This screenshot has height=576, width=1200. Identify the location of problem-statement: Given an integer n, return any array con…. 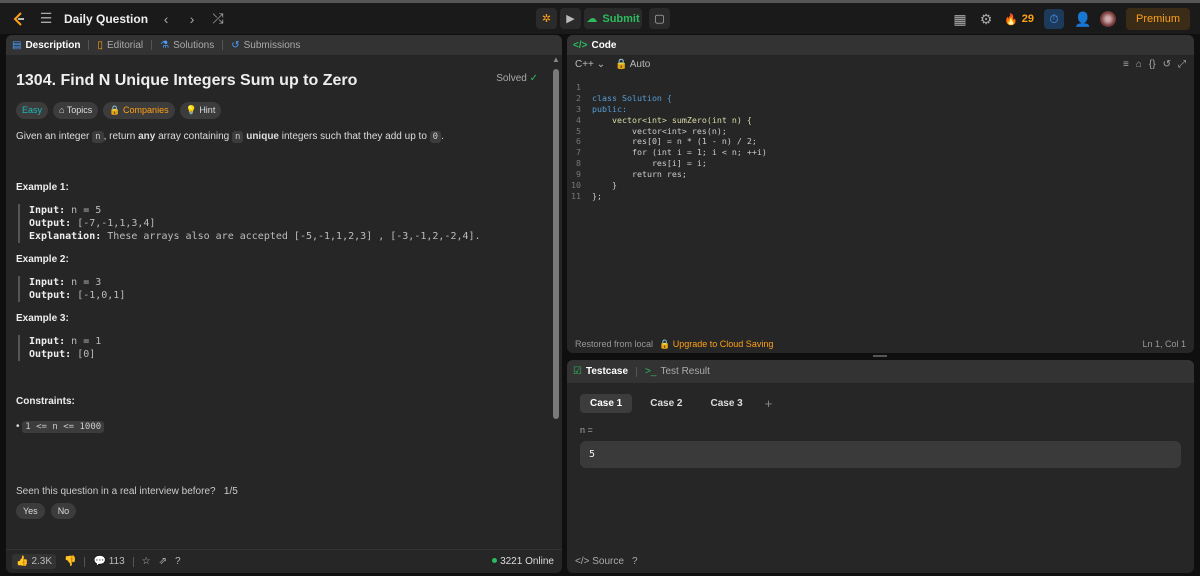
(284, 137).